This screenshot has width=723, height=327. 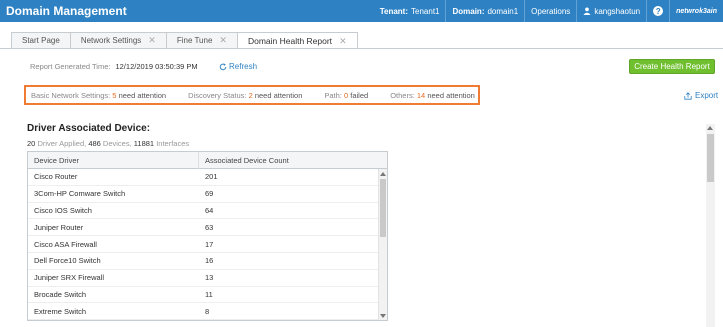 I want to click on export-link: Export, so click(x=701, y=95).